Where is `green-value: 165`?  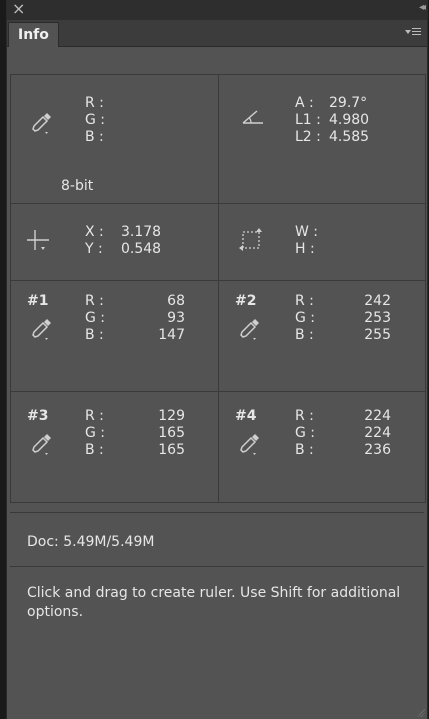
green-value: 165 is located at coordinates (171, 433).